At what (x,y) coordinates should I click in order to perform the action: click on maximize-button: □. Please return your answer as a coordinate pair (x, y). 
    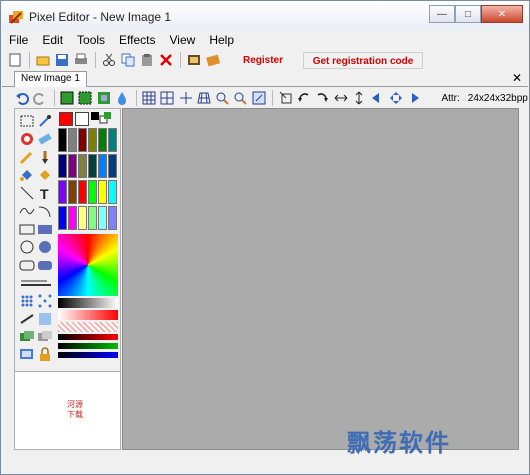
    Looking at the image, I should click on (468, 14).